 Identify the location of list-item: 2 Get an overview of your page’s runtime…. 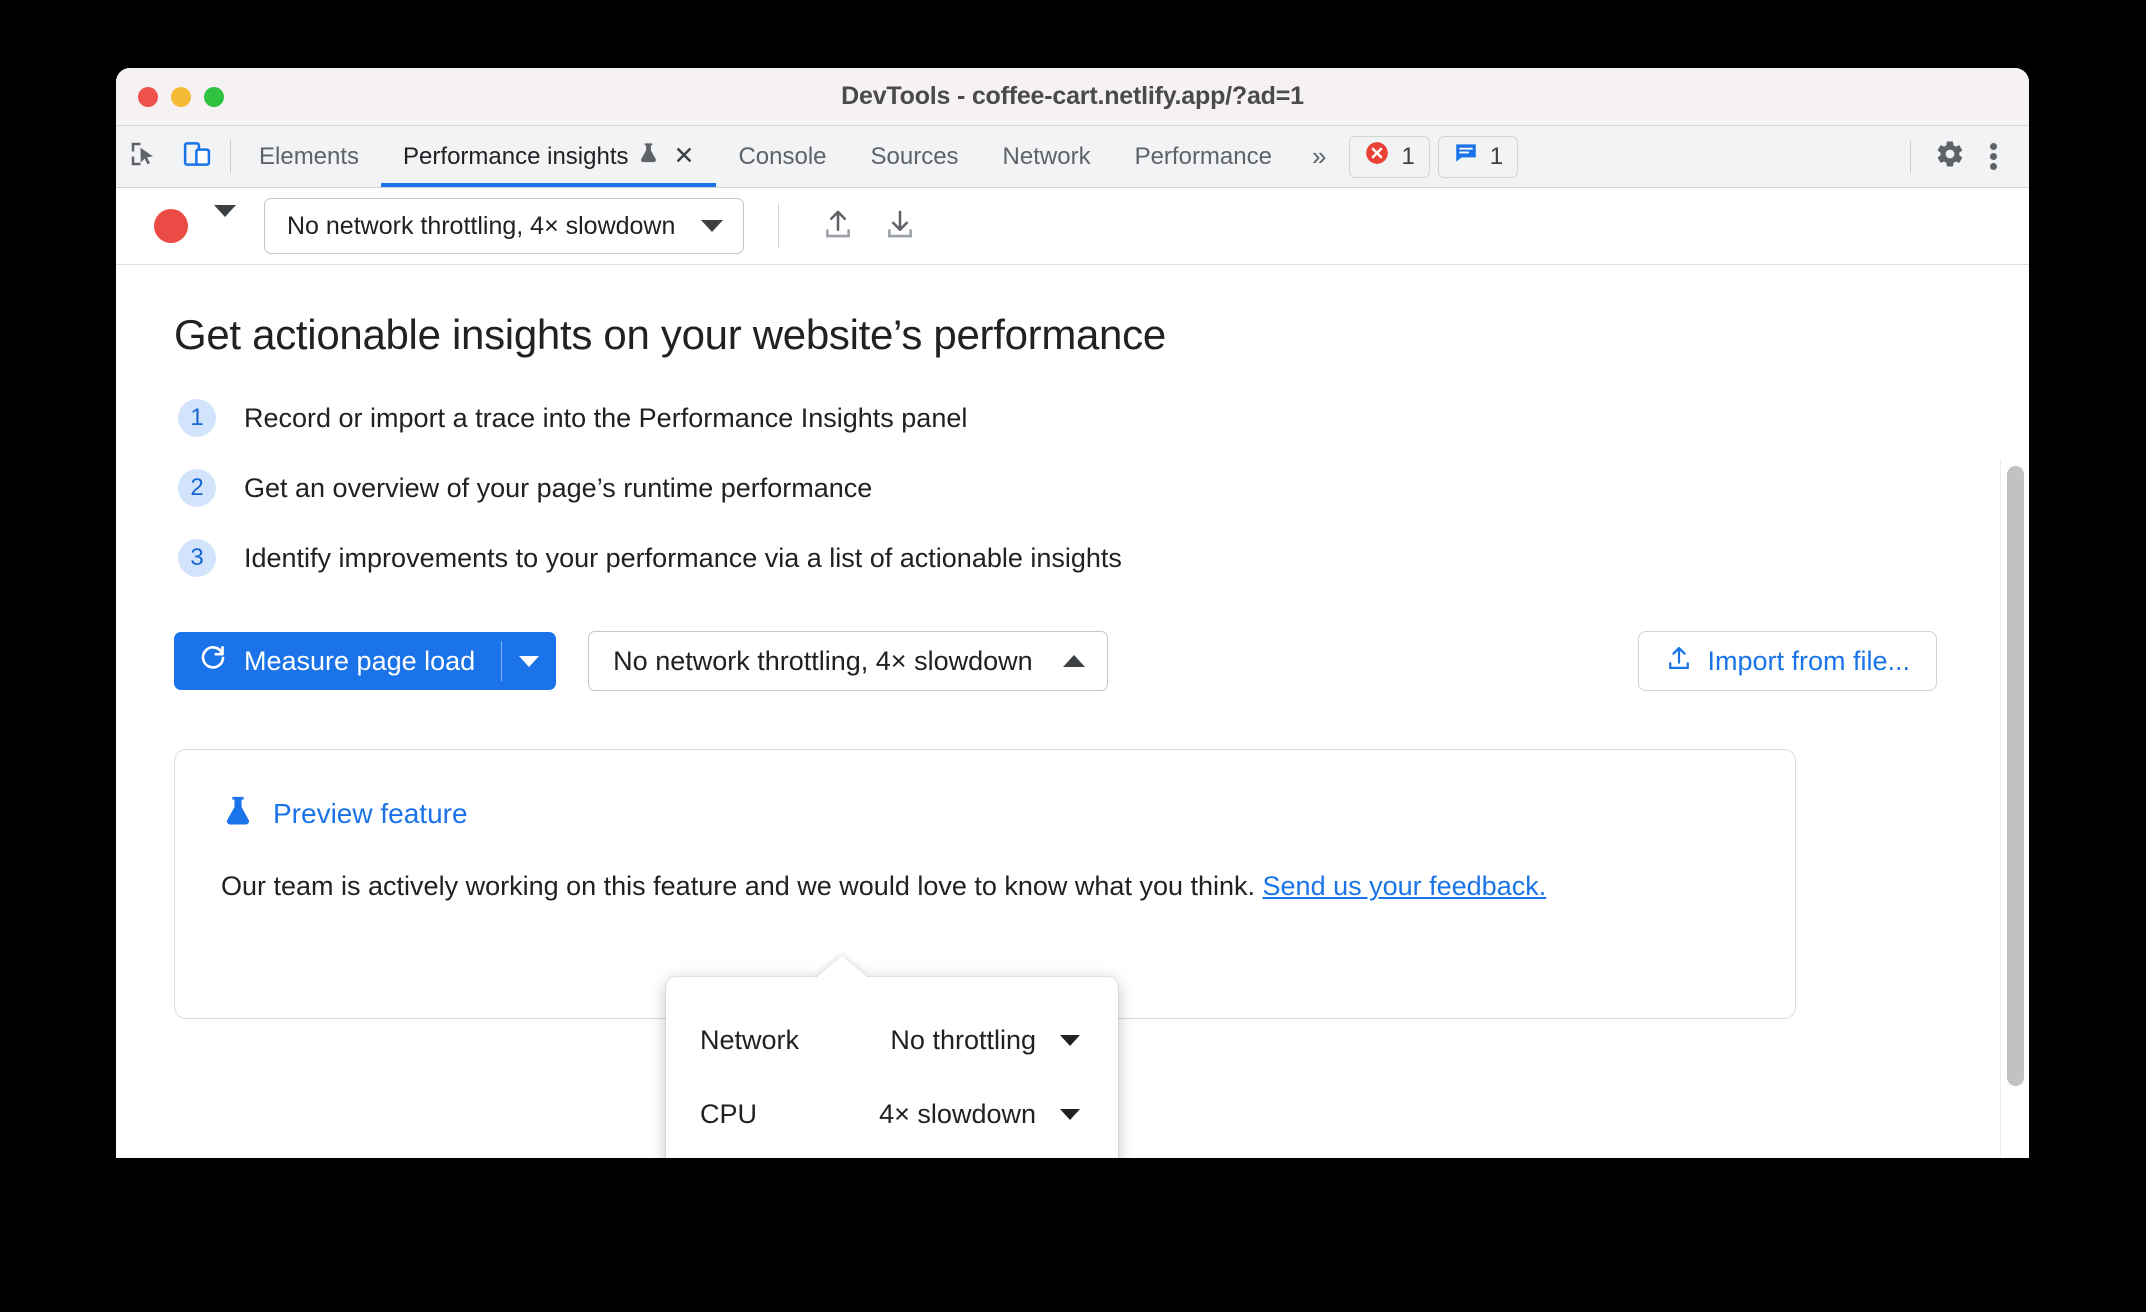
(1103, 488).